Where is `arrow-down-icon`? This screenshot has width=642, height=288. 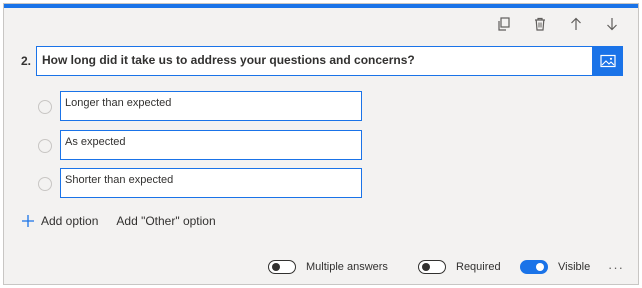
arrow-down-icon is located at coordinates (612, 24).